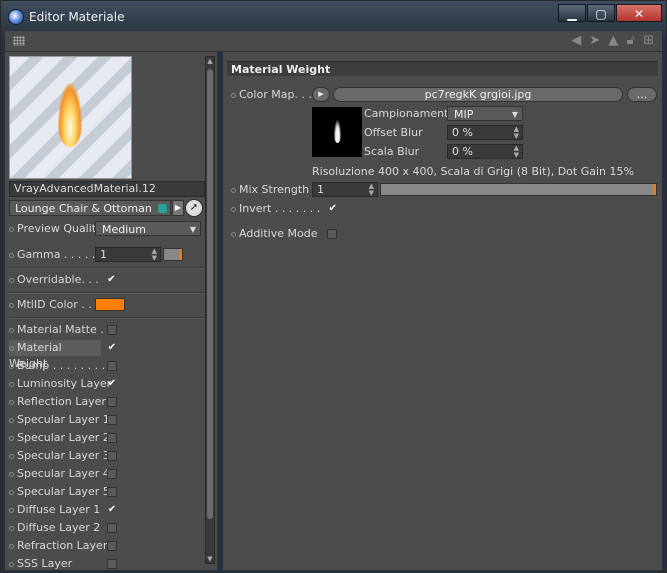 This screenshot has width=667, height=573. I want to click on mix-strength-slider-marker, so click(654, 189).